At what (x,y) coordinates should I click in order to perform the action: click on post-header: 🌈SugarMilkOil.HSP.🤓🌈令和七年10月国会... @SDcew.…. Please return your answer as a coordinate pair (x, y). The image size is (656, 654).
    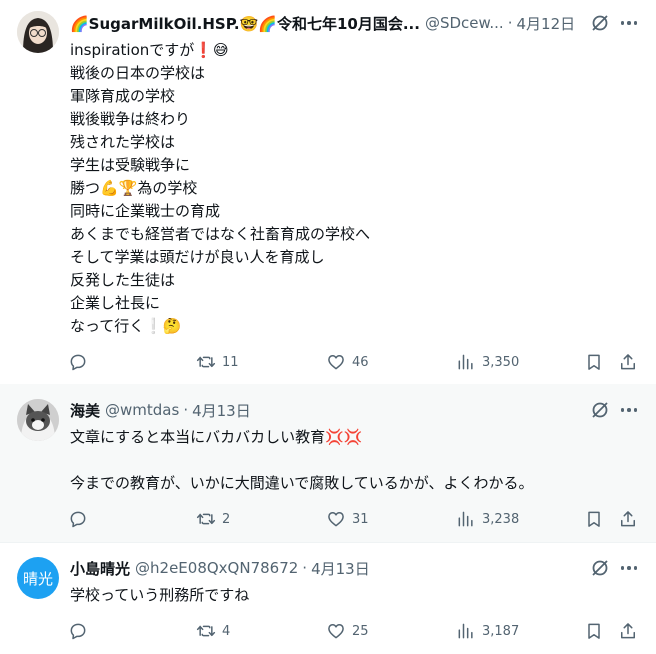
    Looking at the image, I should click on (325, 23).